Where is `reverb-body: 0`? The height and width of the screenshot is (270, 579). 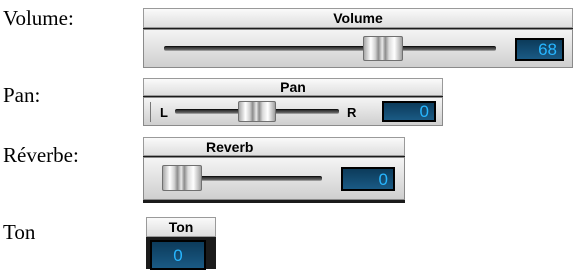
reverb-body: 0 is located at coordinates (274, 178).